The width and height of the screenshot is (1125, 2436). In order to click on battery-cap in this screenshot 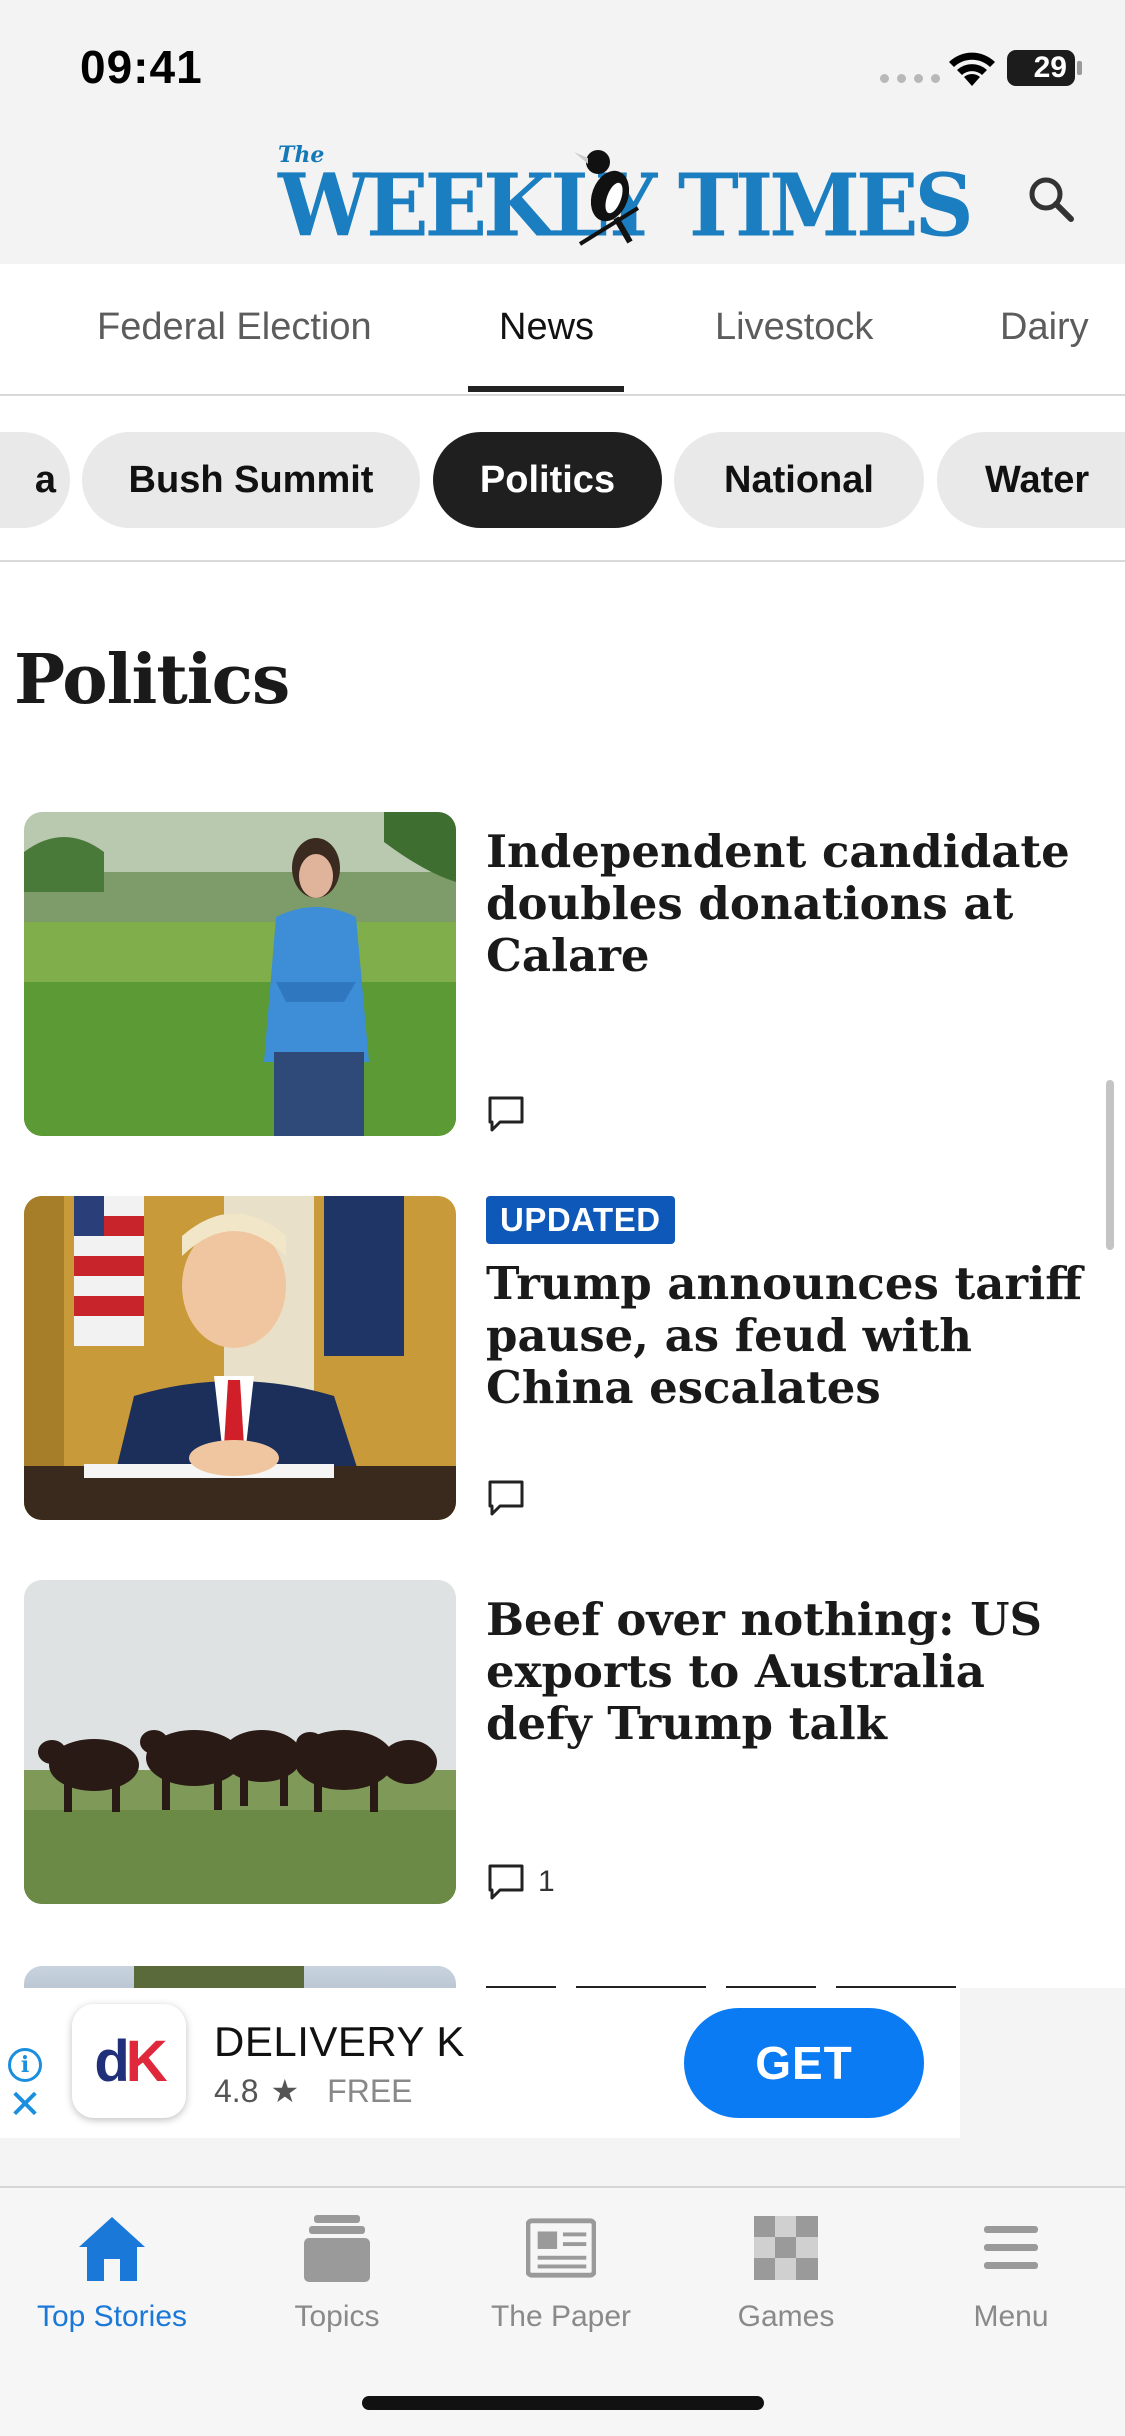, I will do `click(1079, 68)`.